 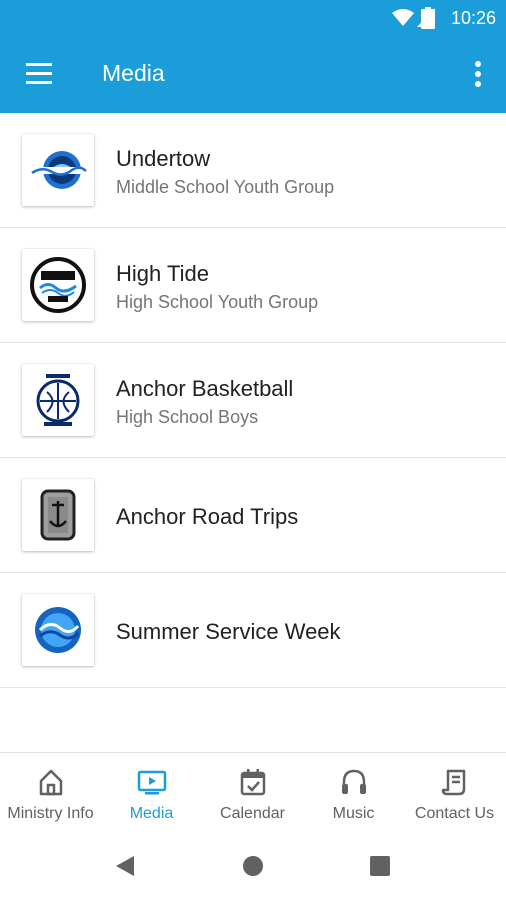 I want to click on item-title: Anchor Basketball, so click(x=205, y=388).